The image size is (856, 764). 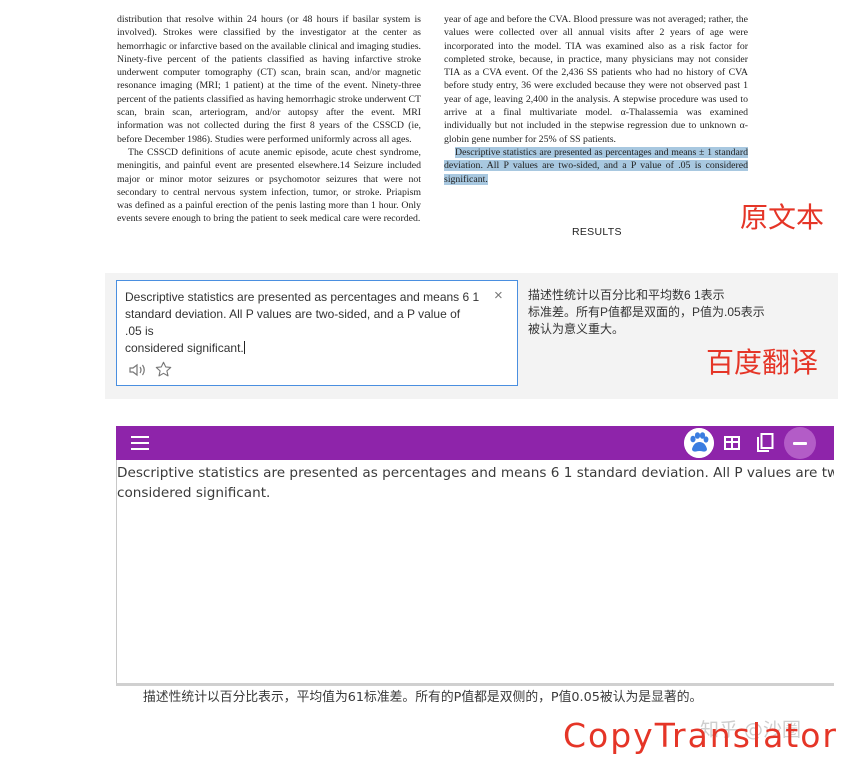 What do you see at coordinates (800, 443) in the screenshot?
I see `minus-icon` at bounding box center [800, 443].